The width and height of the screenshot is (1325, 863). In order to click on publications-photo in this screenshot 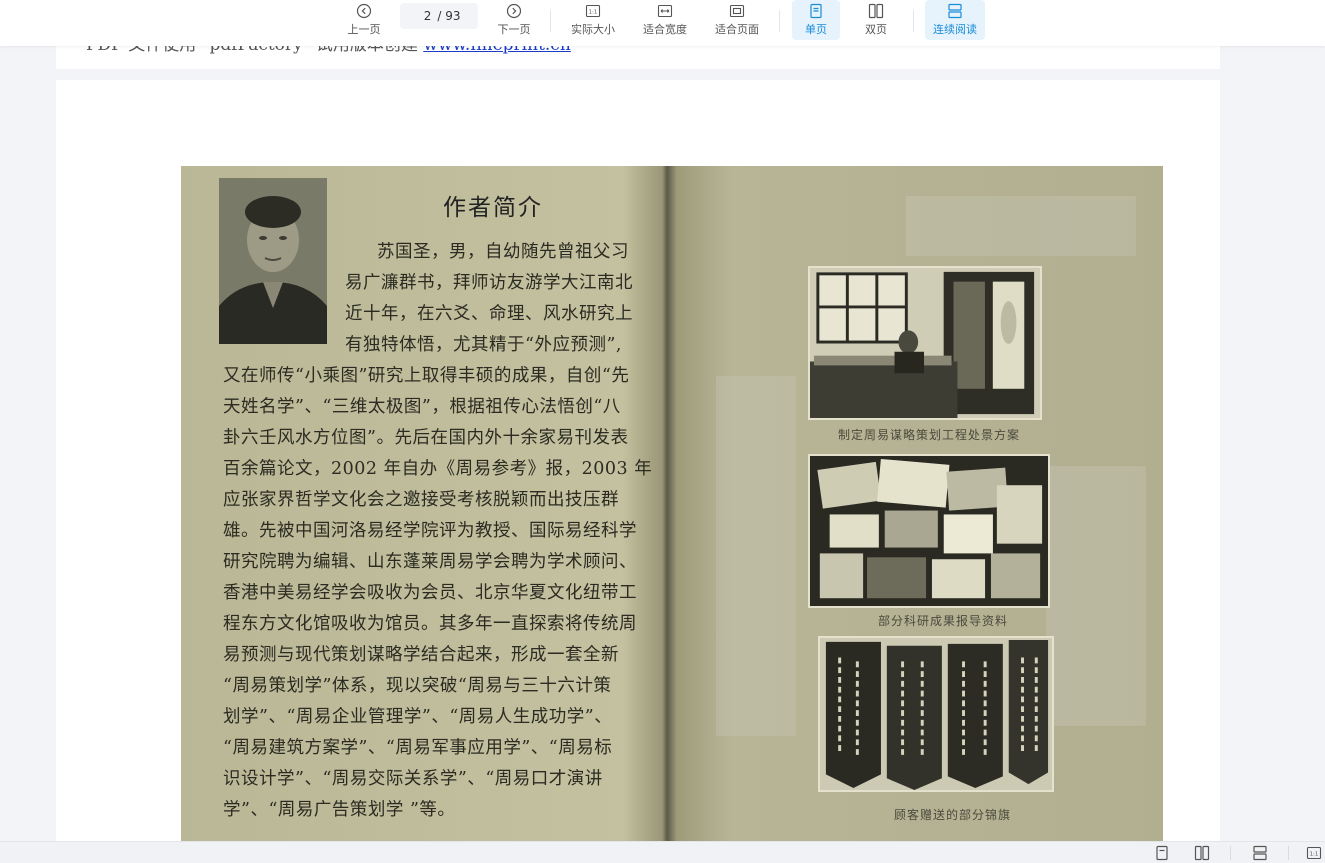, I will do `click(929, 531)`.